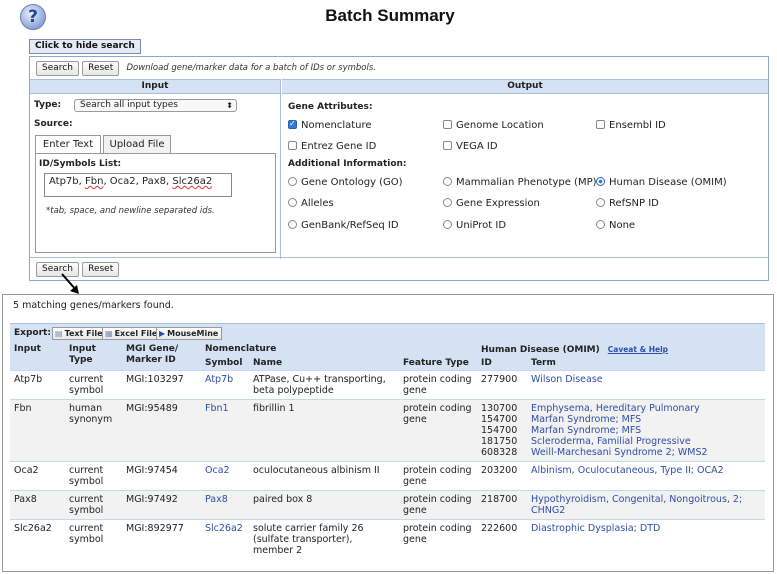 This screenshot has width=777, height=574. Describe the element at coordinates (499, 452) in the screenshot. I see `omim-id: 608328` at that location.